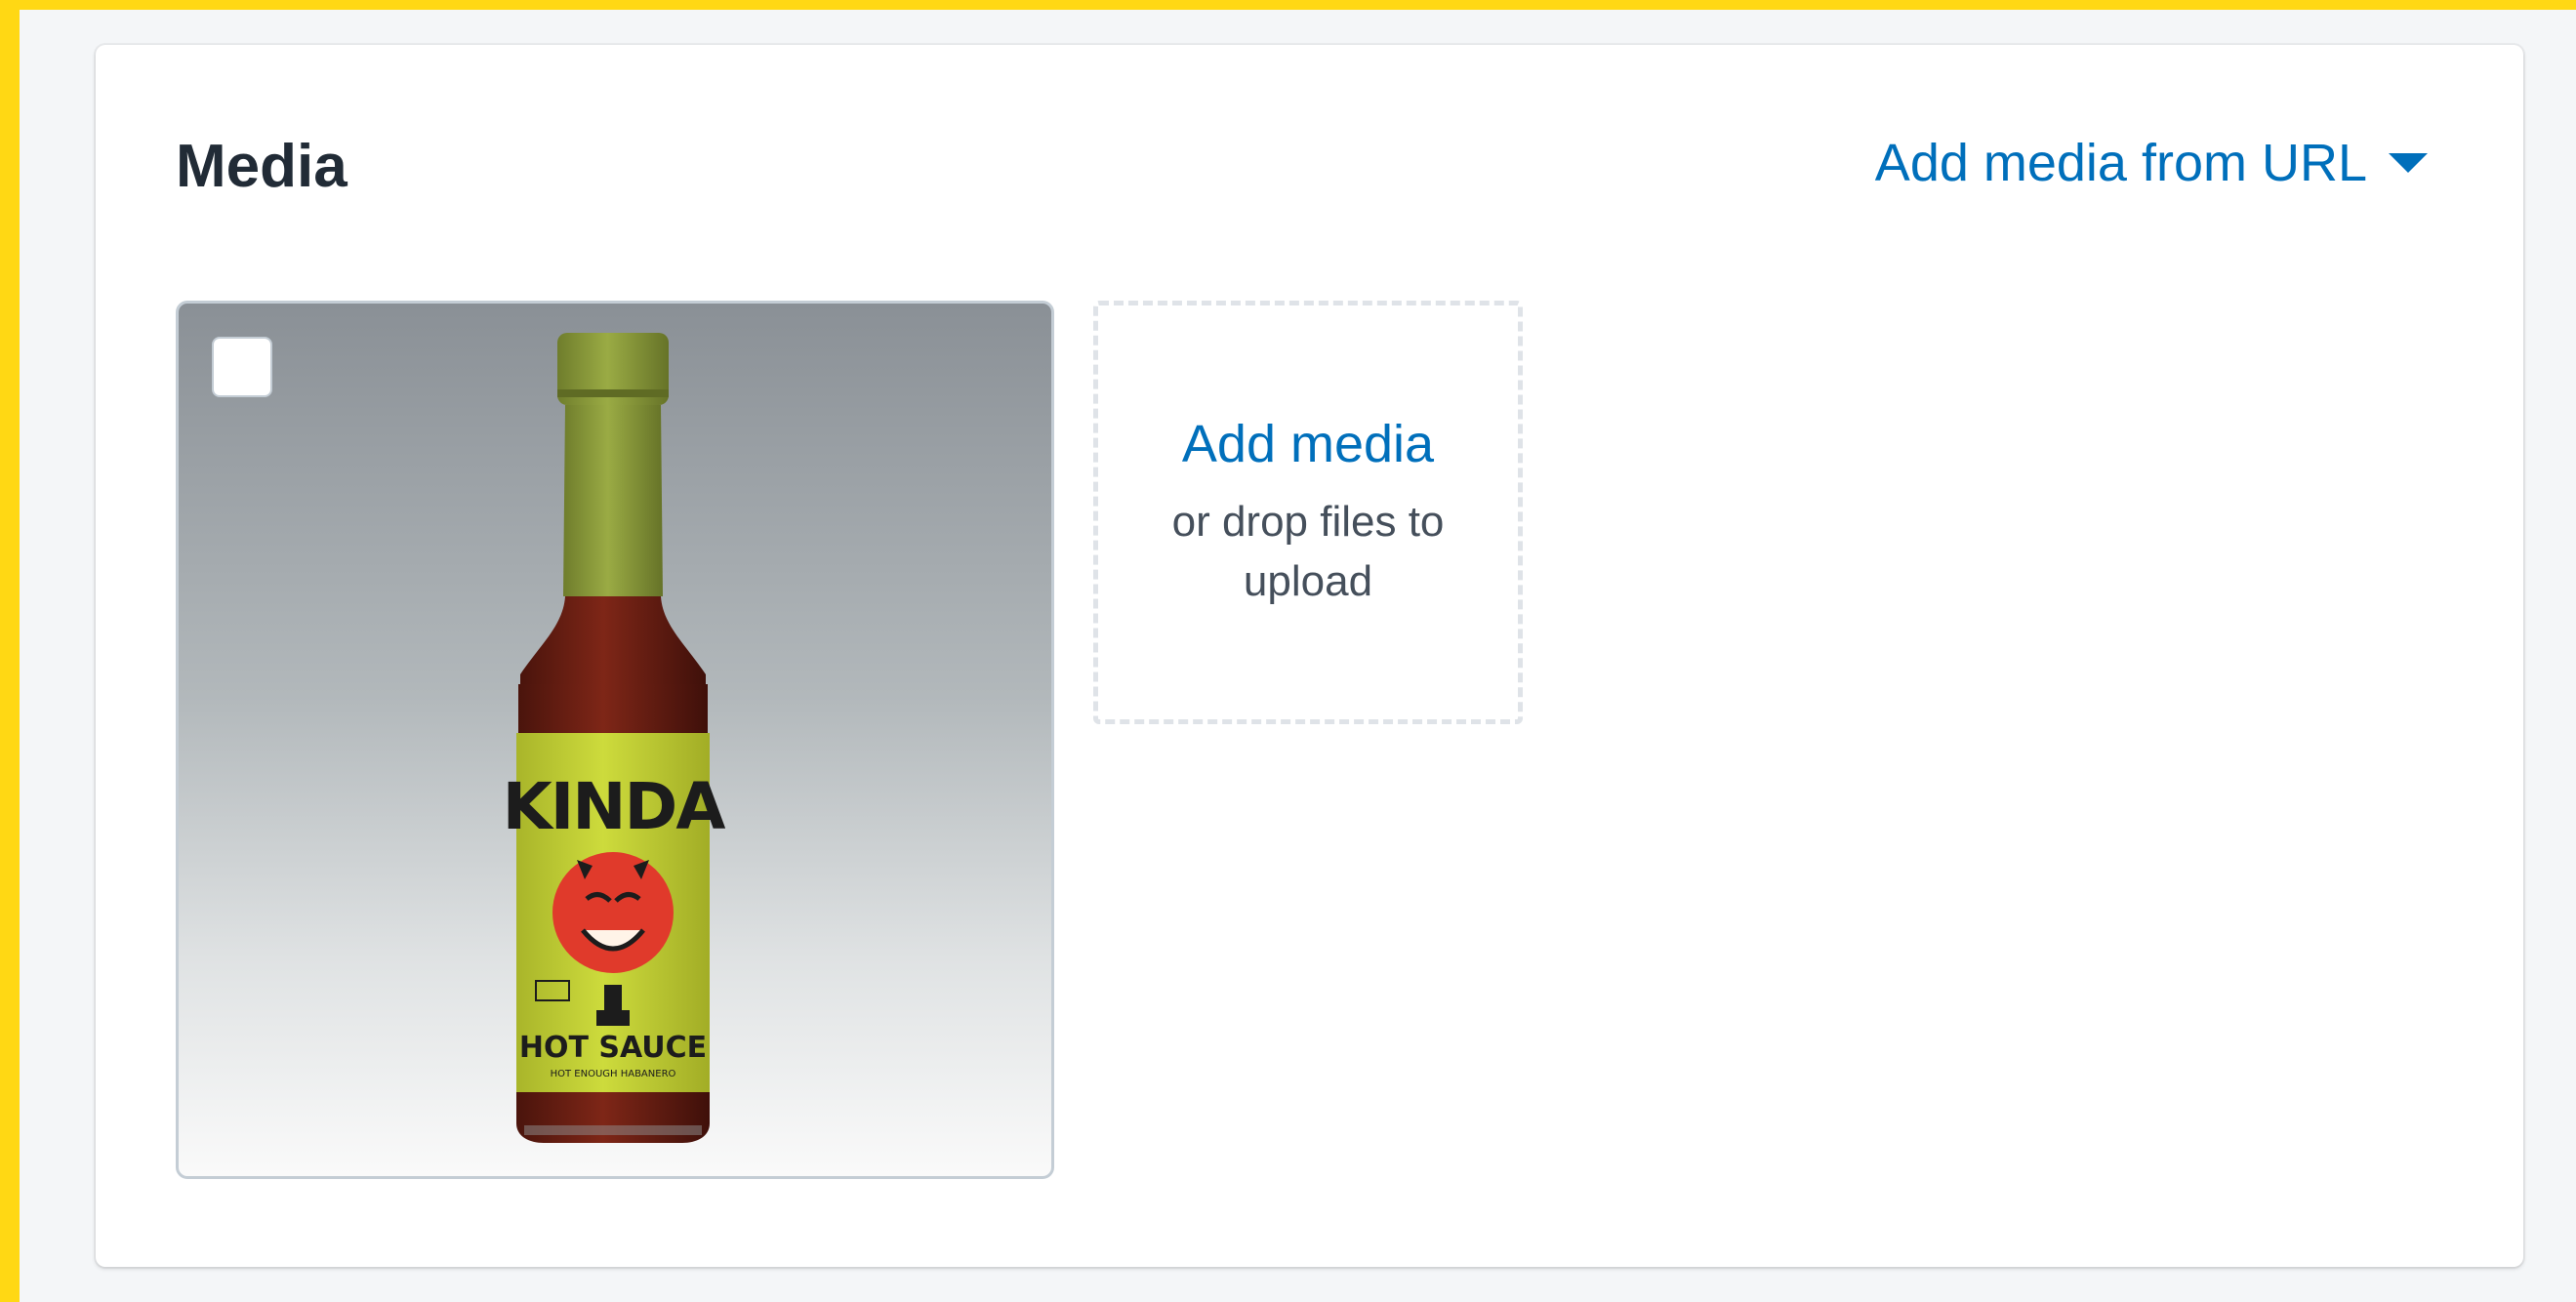 This screenshot has width=2576, height=1302. Describe the element at coordinates (614, 807) in the screenshot. I see `bottle-brand-art: KINDA` at that location.